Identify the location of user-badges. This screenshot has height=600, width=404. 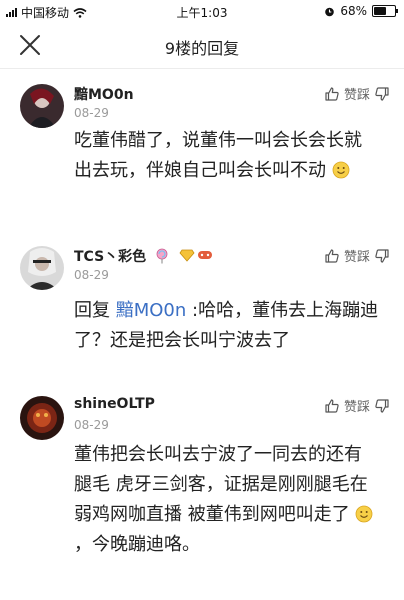
(184, 256).